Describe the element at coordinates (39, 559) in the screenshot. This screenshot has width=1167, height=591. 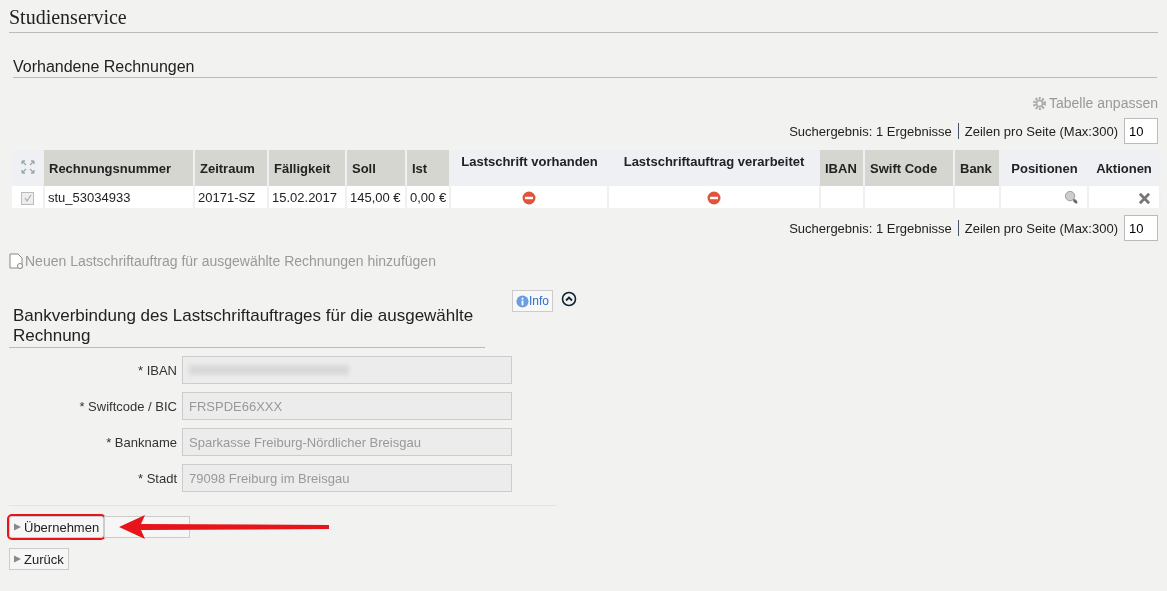
I see `action-button: Zurück` at that location.